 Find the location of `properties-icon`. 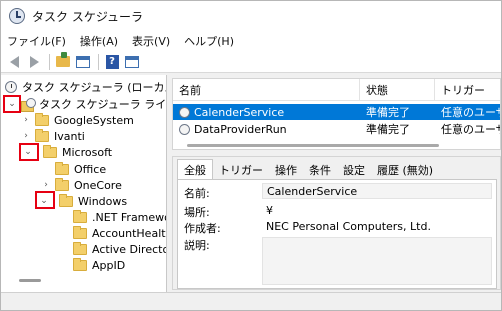

properties-icon is located at coordinates (132, 62).